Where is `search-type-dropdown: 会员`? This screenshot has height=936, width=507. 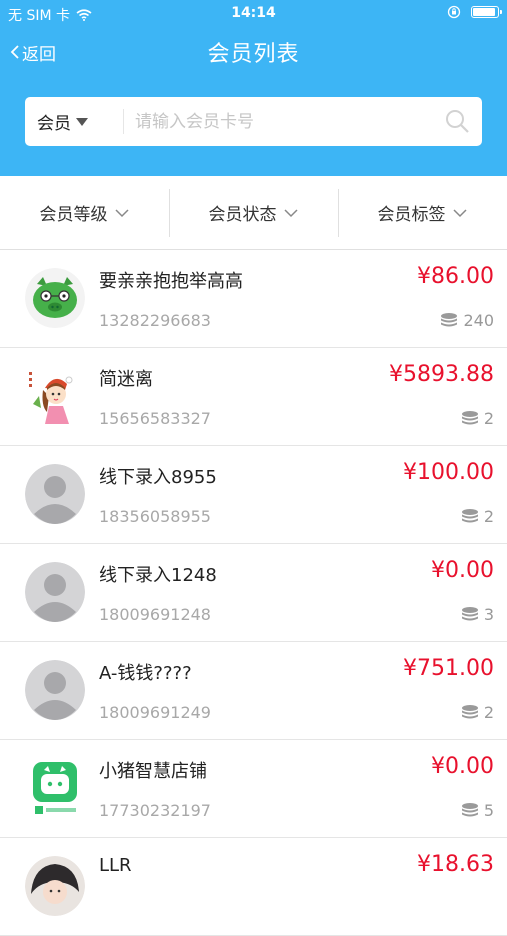
search-type-dropdown: 会员 is located at coordinates (62, 121).